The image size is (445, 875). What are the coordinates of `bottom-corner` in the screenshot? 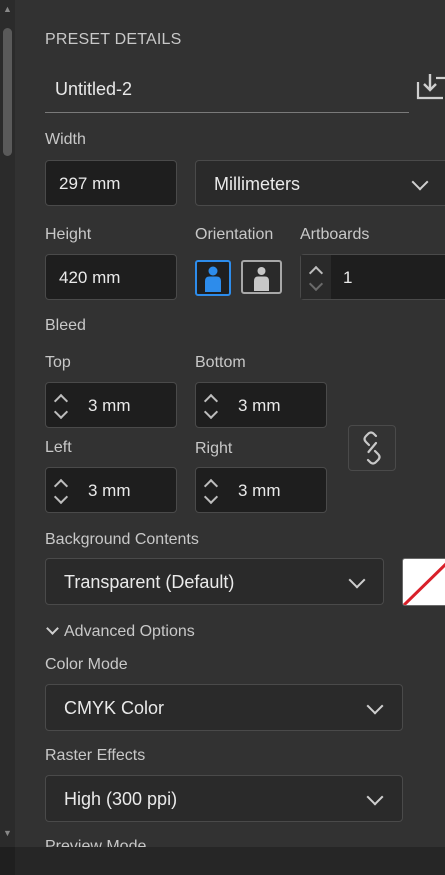 It's located at (7, 861).